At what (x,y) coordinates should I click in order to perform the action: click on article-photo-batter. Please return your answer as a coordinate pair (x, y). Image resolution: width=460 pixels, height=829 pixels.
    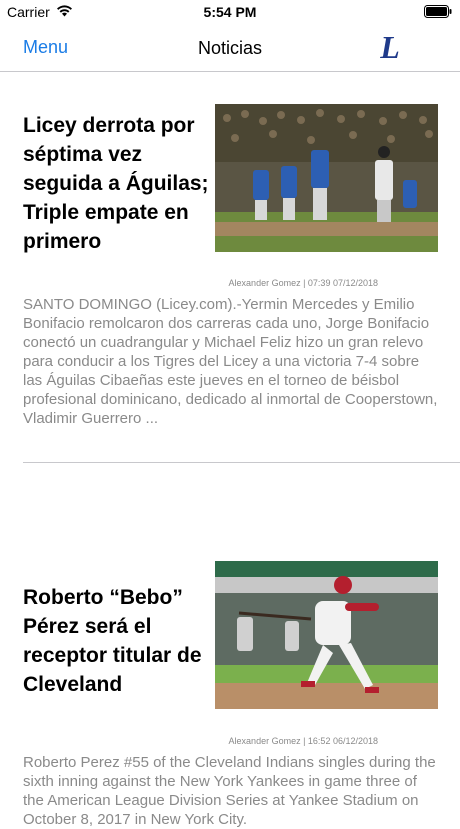
    Looking at the image, I should click on (326, 635).